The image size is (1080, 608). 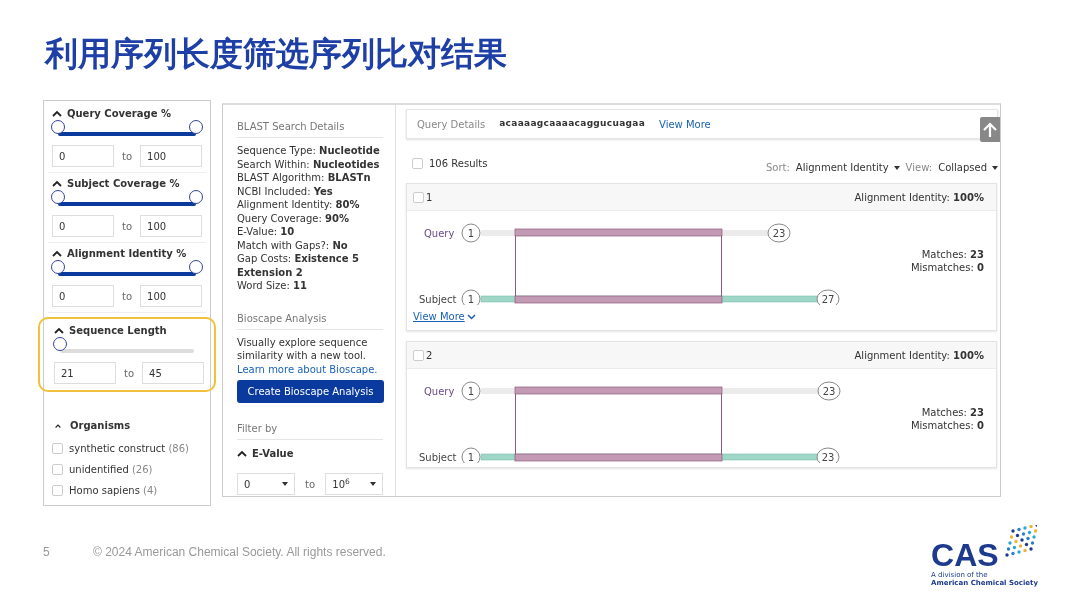 I want to click on page-number: 5, so click(x=47, y=552).